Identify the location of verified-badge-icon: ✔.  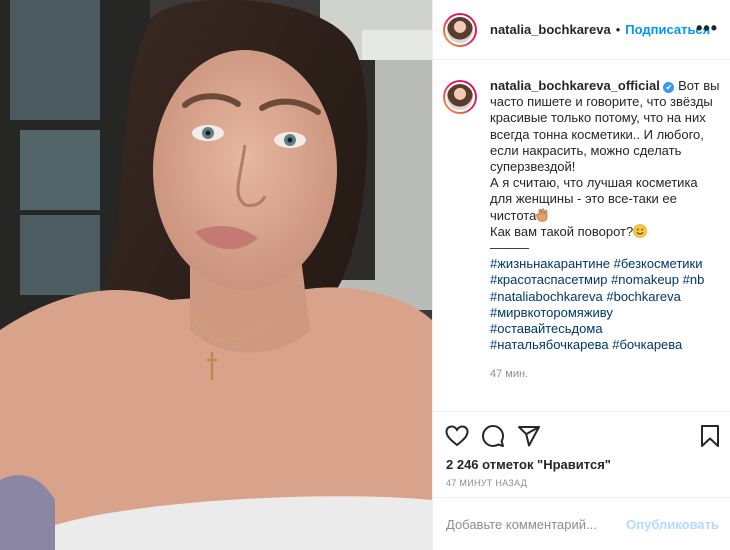
(669, 87).